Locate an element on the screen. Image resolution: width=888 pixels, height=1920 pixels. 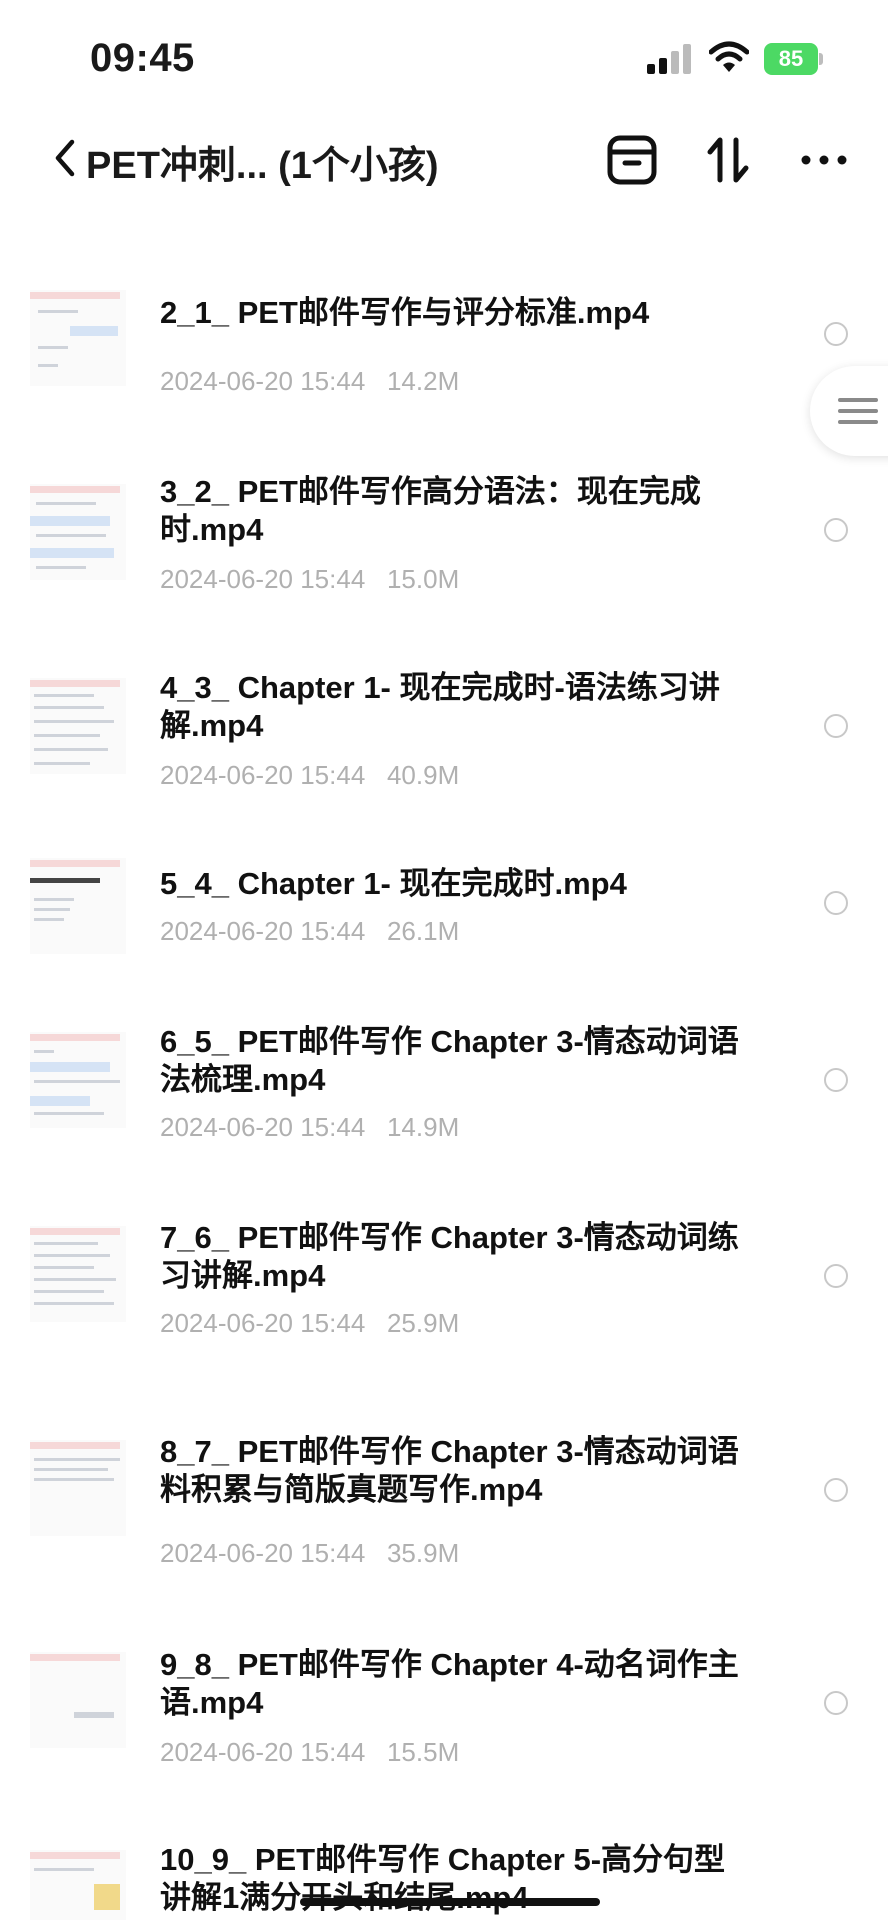
file-meta: 2024-06-20 15:44 40.9M is located at coordinates (309, 775).